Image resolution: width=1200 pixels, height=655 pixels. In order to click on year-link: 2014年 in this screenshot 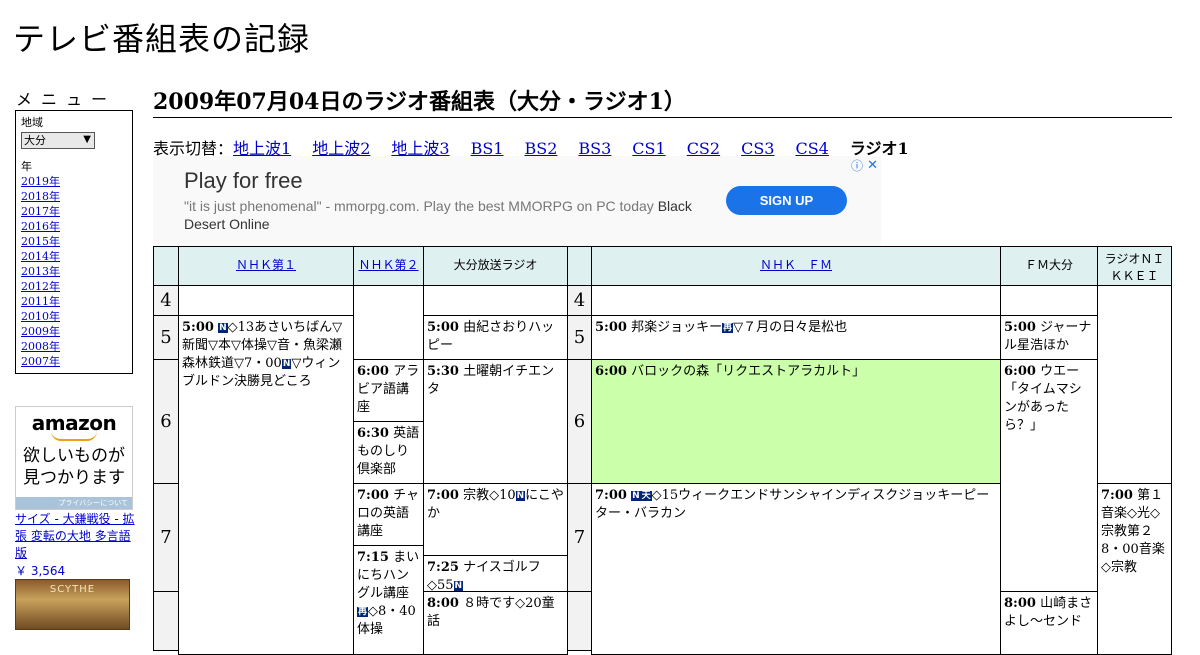, I will do `click(74, 256)`.